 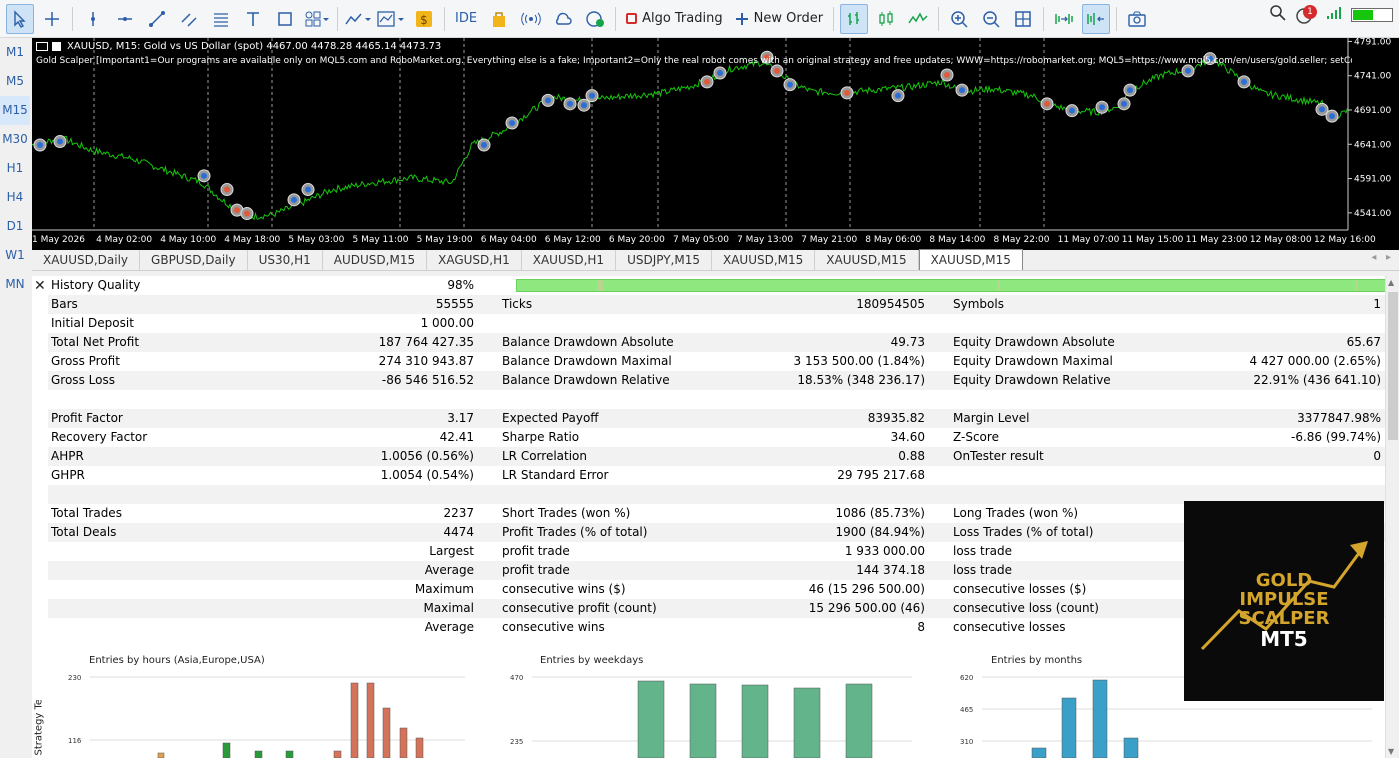 What do you see at coordinates (93, 19) in the screenshot?
I see `vertical-line-icon` at bounding box center [93, 19].